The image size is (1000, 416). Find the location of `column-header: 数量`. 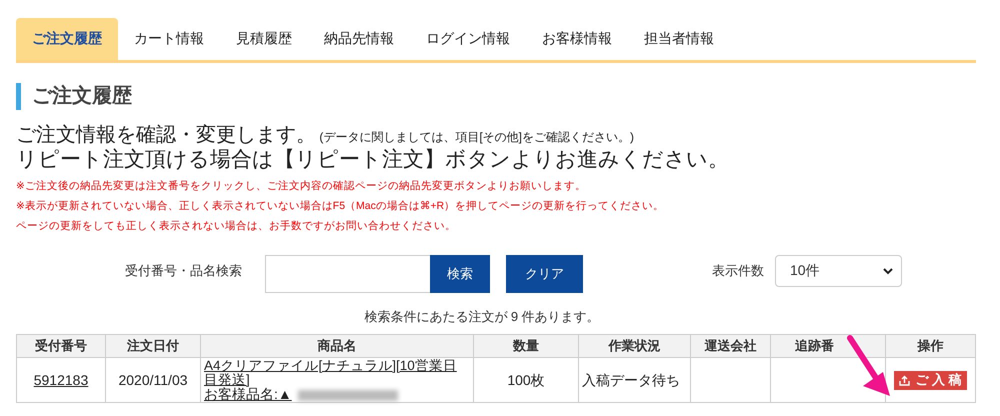

column-header: 数量 is located at coordinates (526, 346).